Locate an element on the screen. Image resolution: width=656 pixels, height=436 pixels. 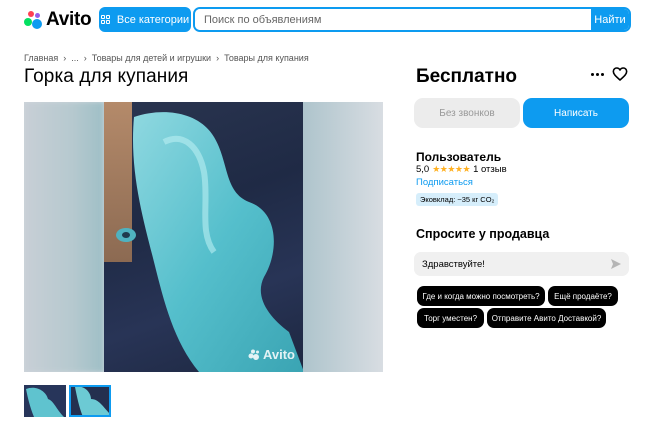
rating-value: 5,0 is located at coordinates (423, 169).